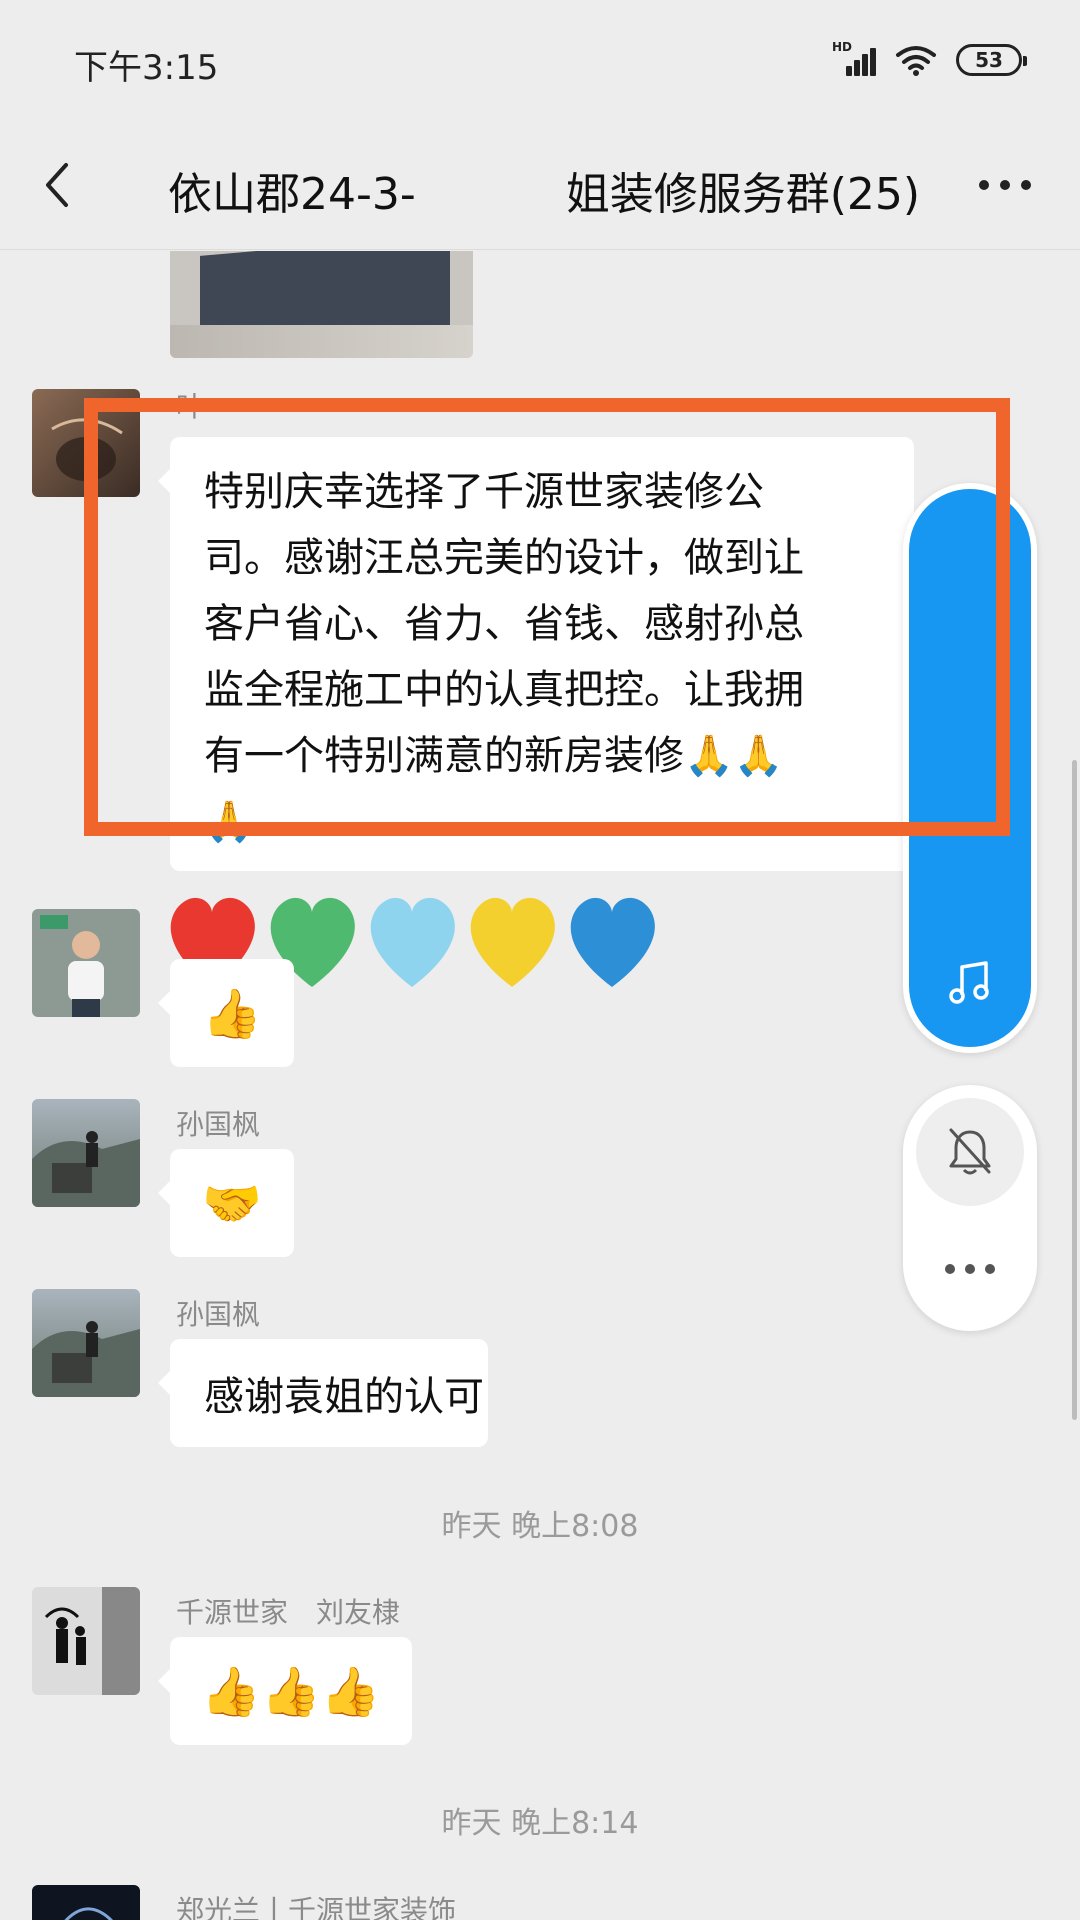 This screenshot has height=1920, width=1080. Describe the element at coordinates (288, 1612) in the screenshot. I see `sender-name: 千源世家 刘友棣` at that location.